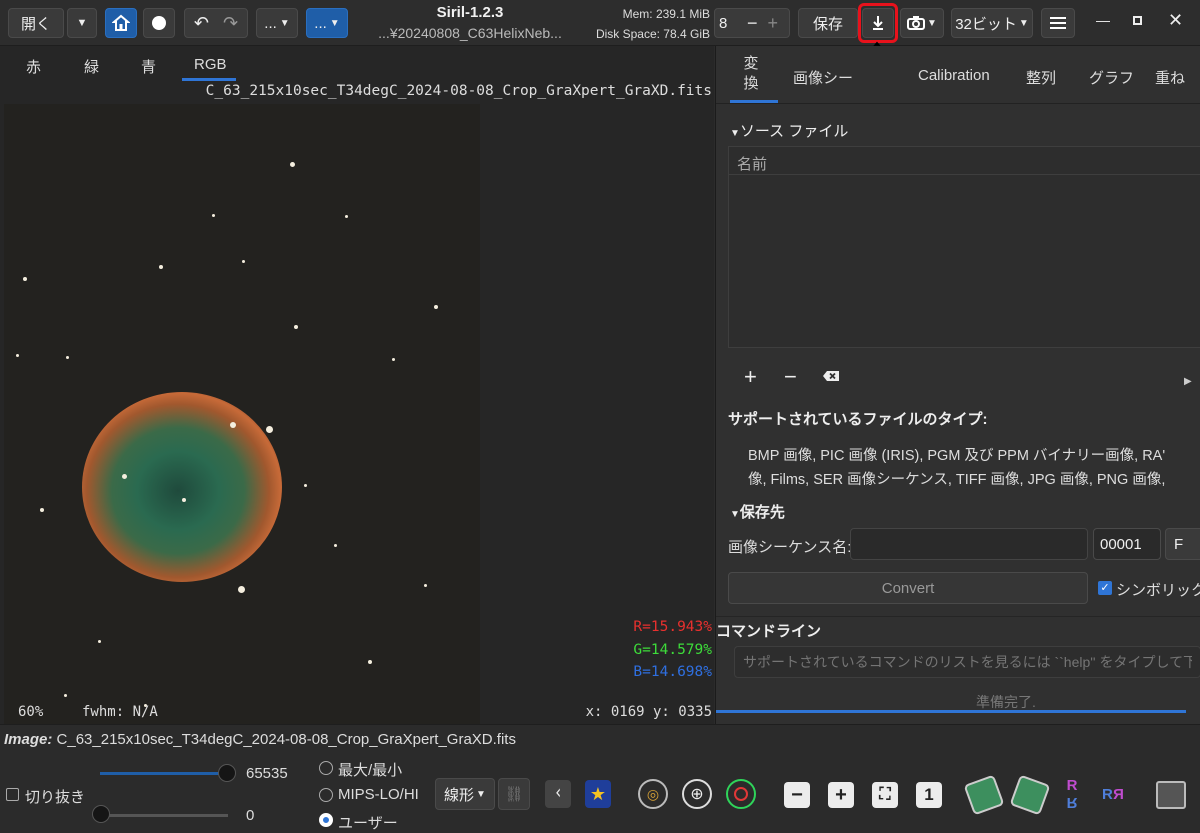  I want to click on tab-red: 赤, so click(33, 66).